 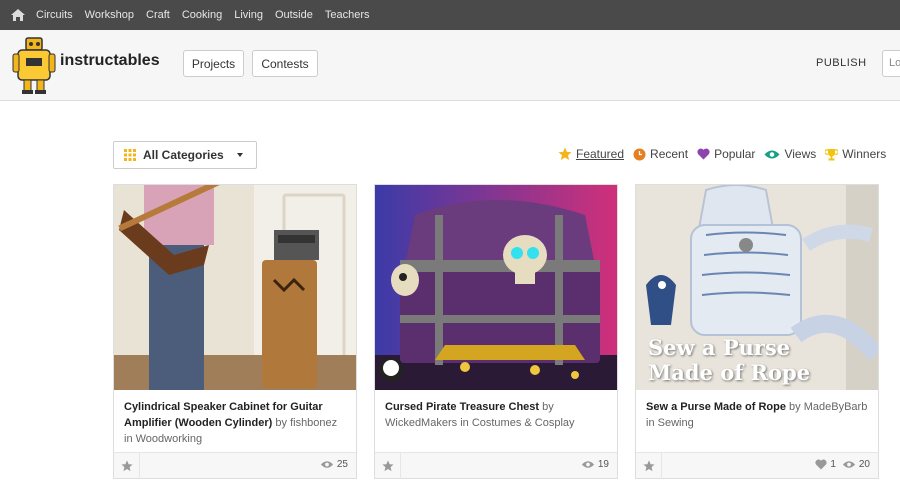 I want to click on project-thumbnail: Sew a Purse Made of Rope, so click(x=757, y=287).